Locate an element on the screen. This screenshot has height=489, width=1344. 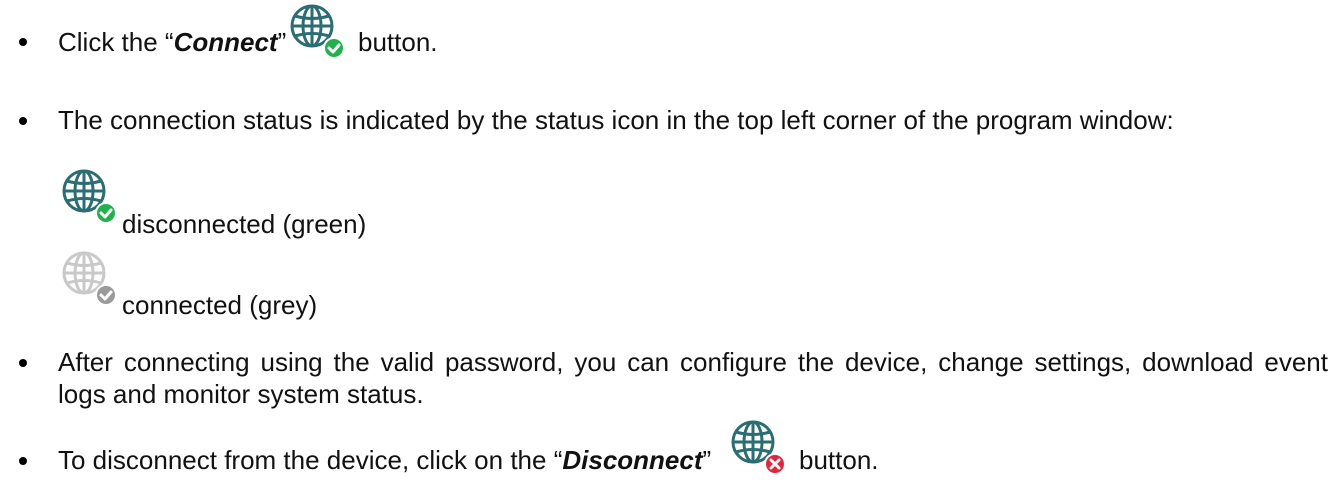
globe-connect-icon is located at coordinates (317, 31).